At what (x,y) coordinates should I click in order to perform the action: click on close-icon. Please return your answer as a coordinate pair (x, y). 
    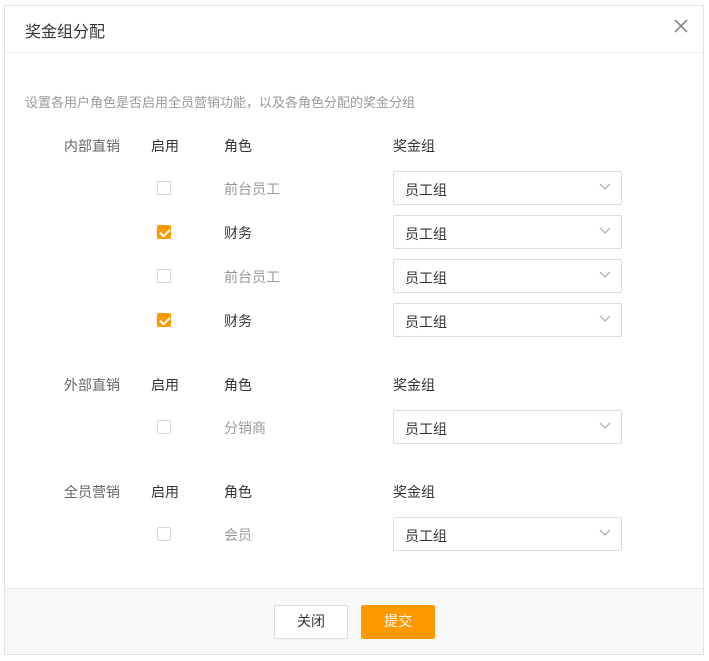
    Looking at the image, I should click on (681, 26).